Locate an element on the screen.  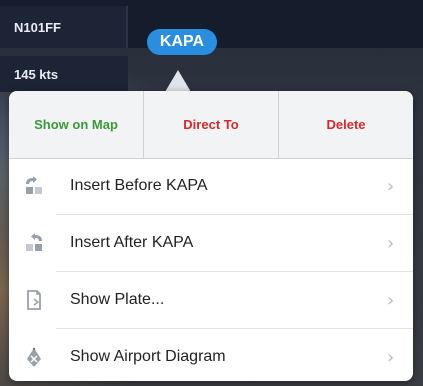
waypoint-label-kapa: KAPA is located at coordinates (182, 42).